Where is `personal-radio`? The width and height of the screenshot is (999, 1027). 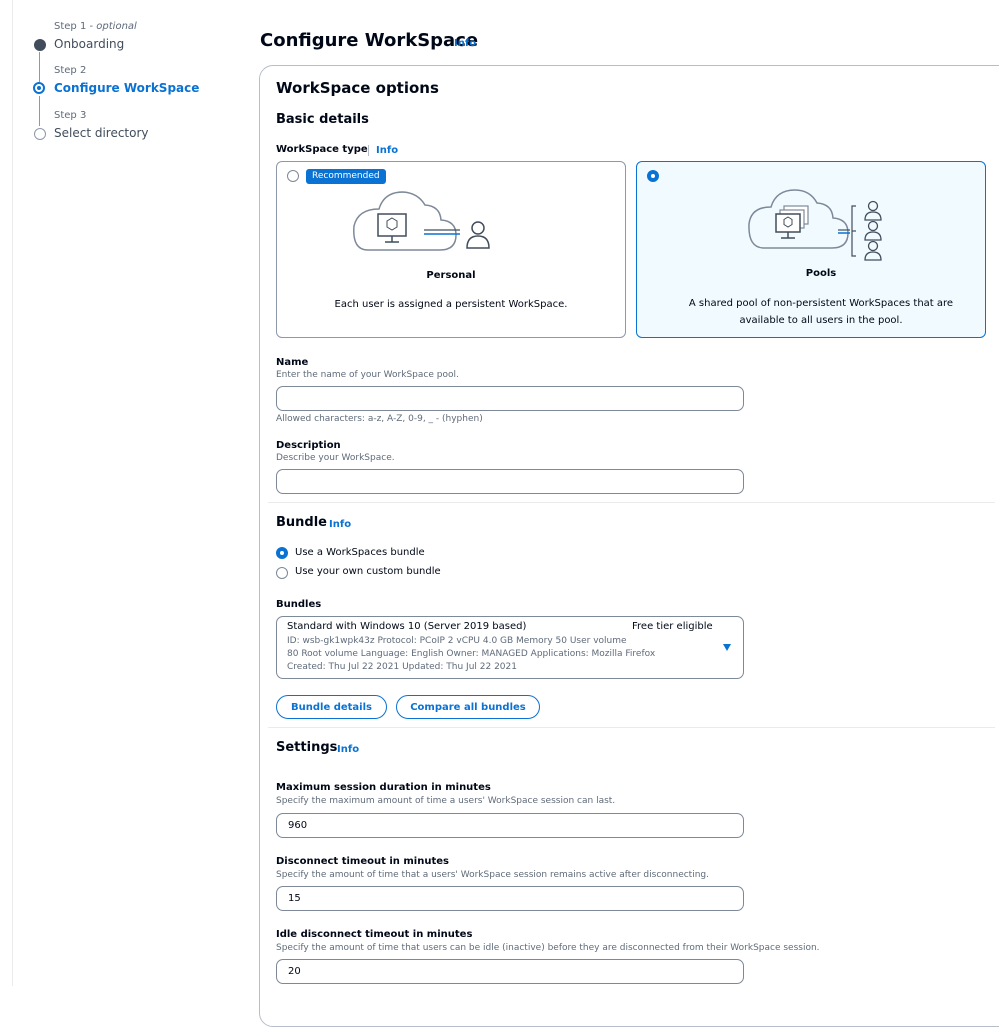
personal-radio is located at coordinates (293, 176).